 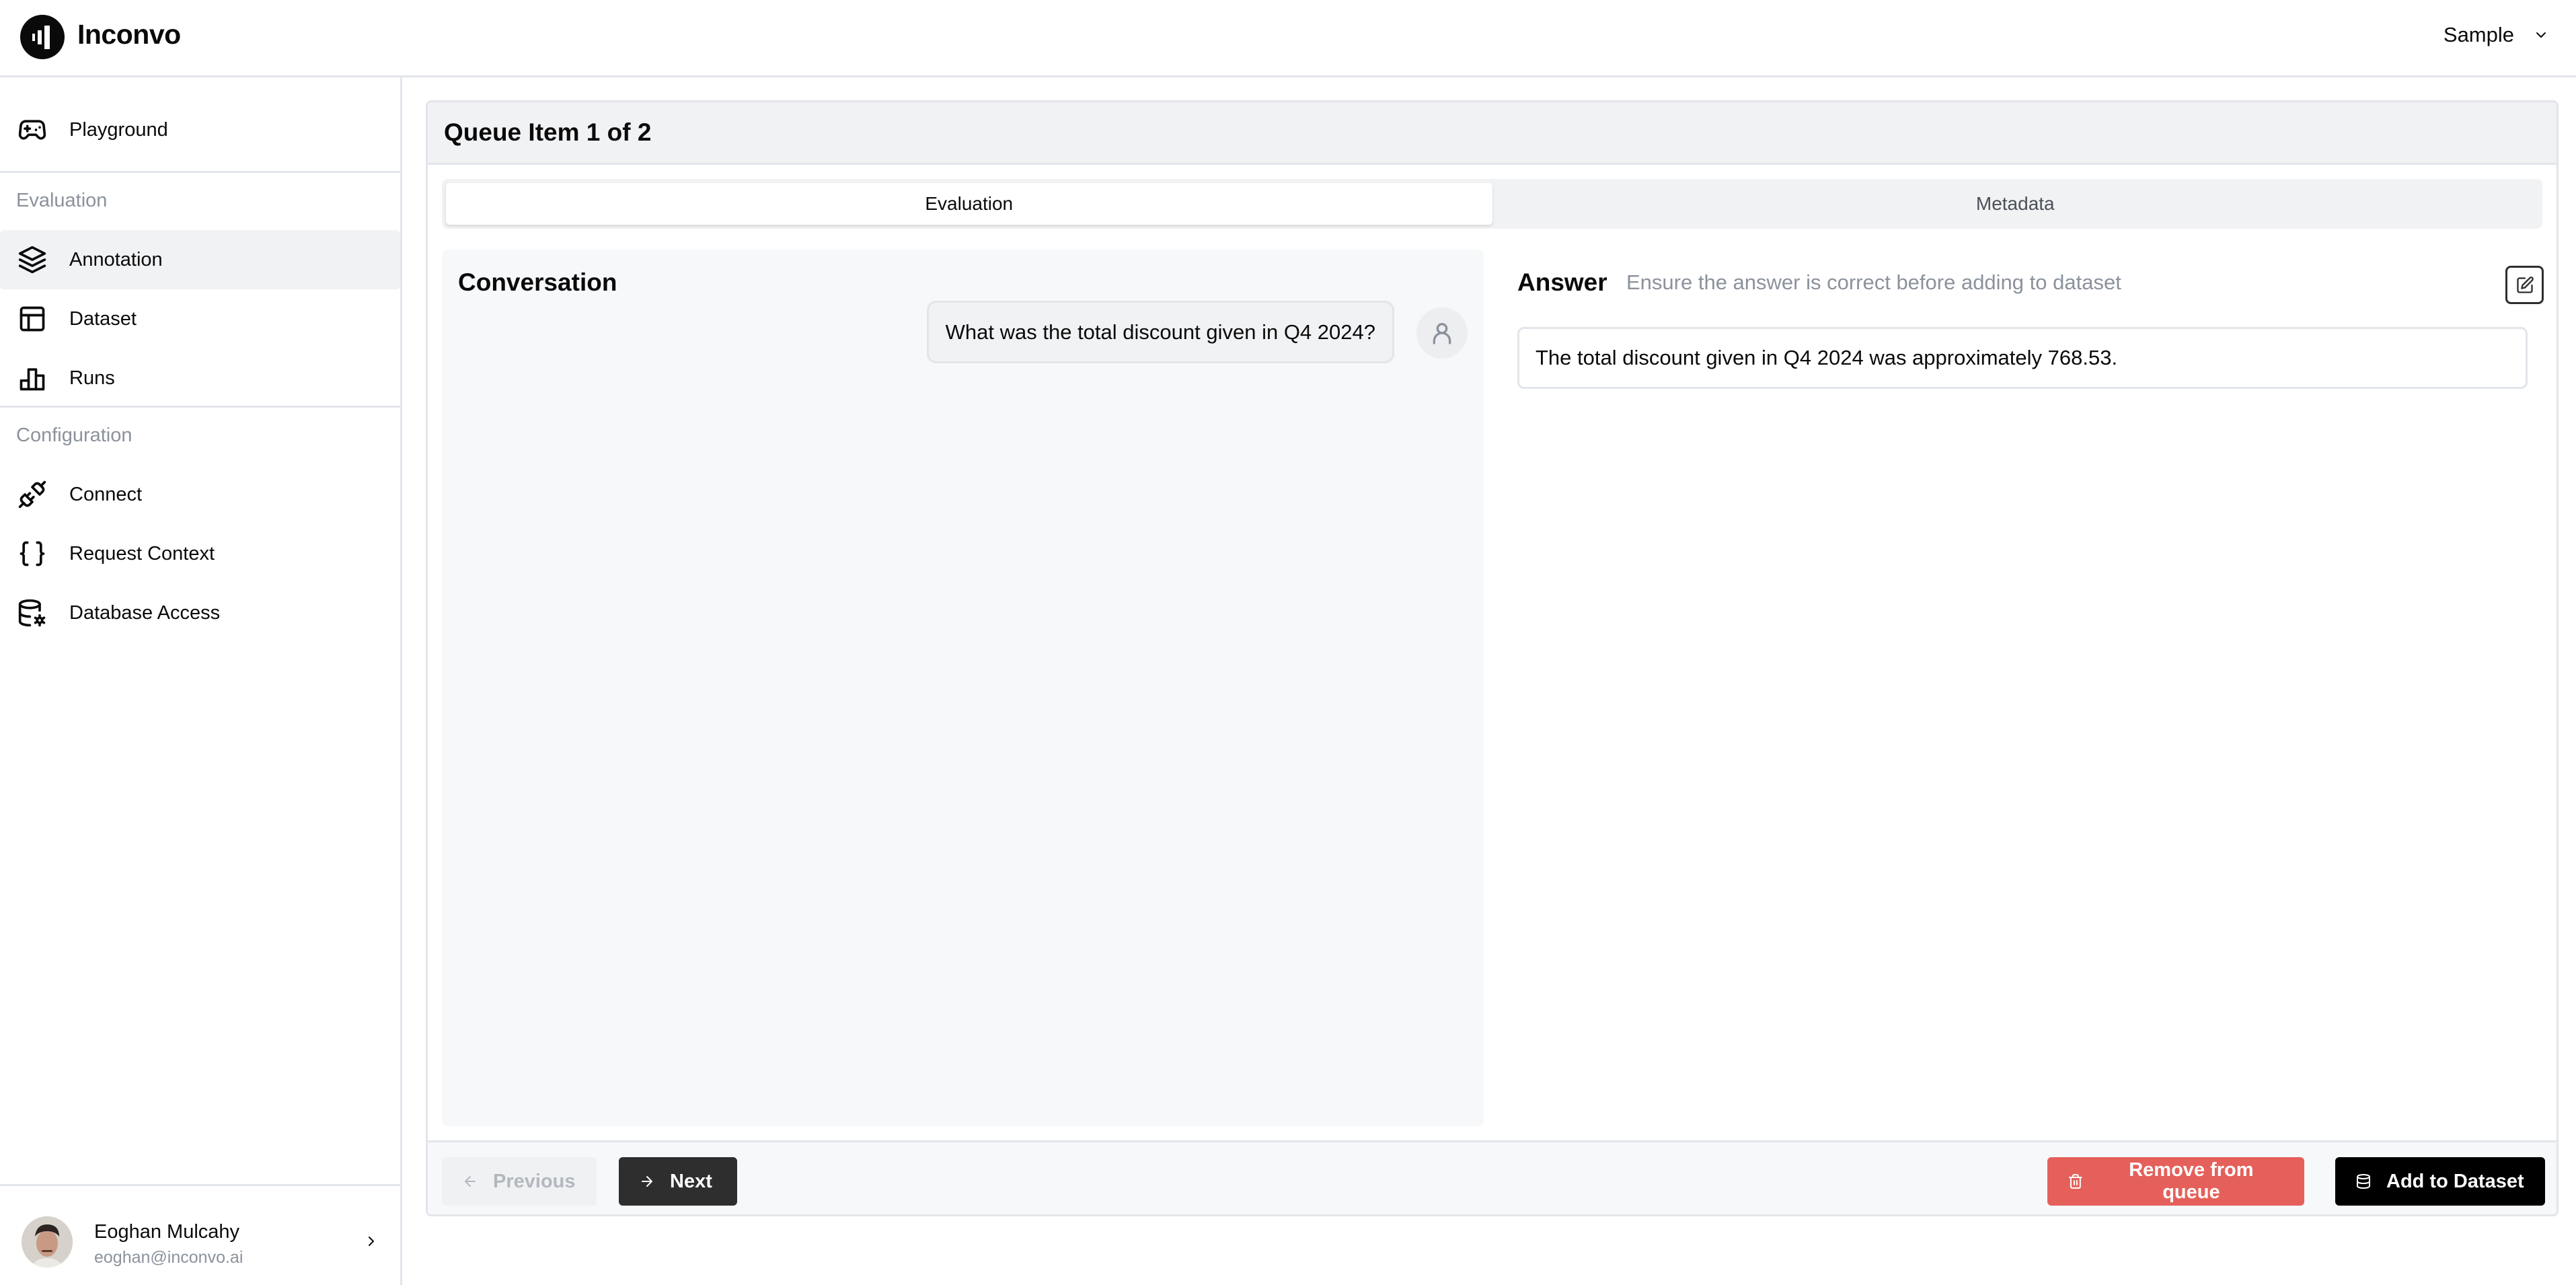 I want to click on gamepad-icon, so click(x=32, y=130).